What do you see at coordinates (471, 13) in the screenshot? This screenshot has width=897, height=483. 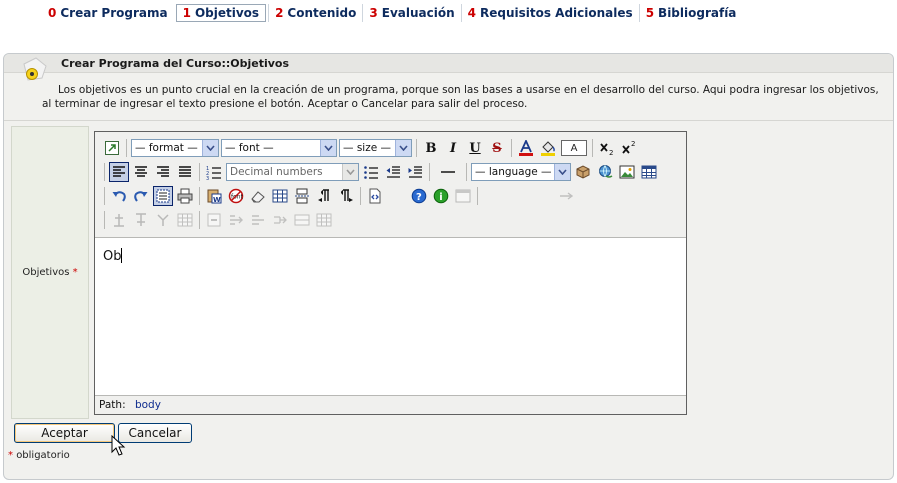 I see `tab-number: 4` at bounding box center [471, 13].